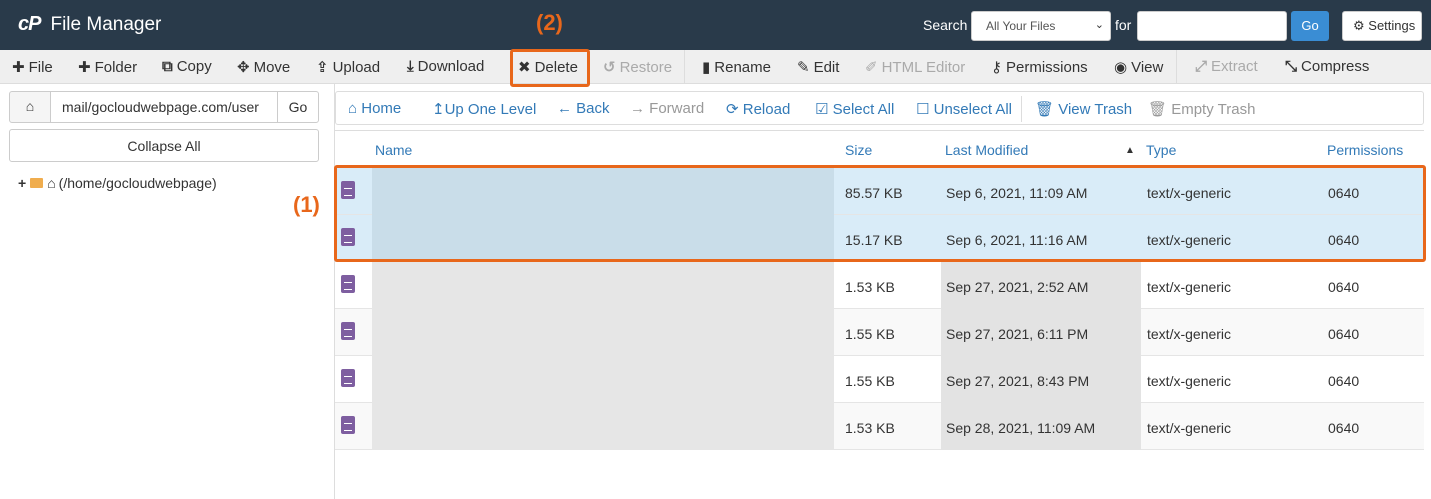 The image size is (1431, 499). I want to click on html-editor-label: HTML Editor, so click(923, 67).